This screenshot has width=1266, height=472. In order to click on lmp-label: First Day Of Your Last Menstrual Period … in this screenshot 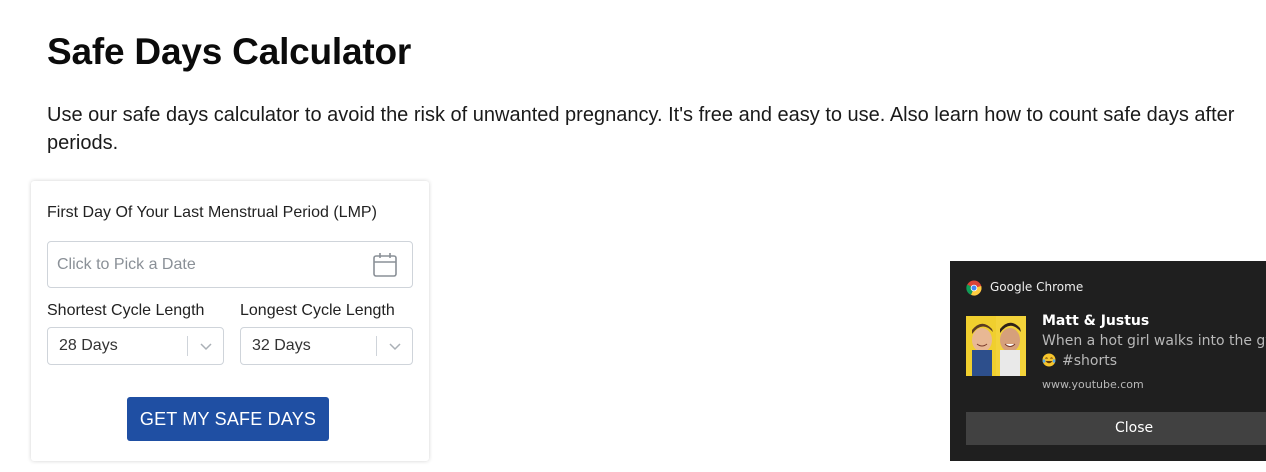, I will do `click(212, 212)`.